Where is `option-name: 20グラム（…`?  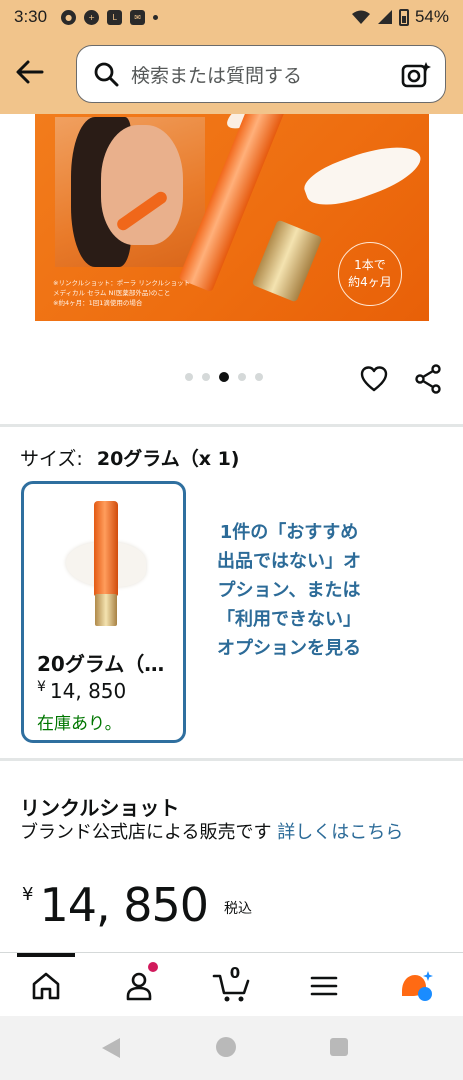 option-name: 20グラム（… is located at coordinates (101, 664).